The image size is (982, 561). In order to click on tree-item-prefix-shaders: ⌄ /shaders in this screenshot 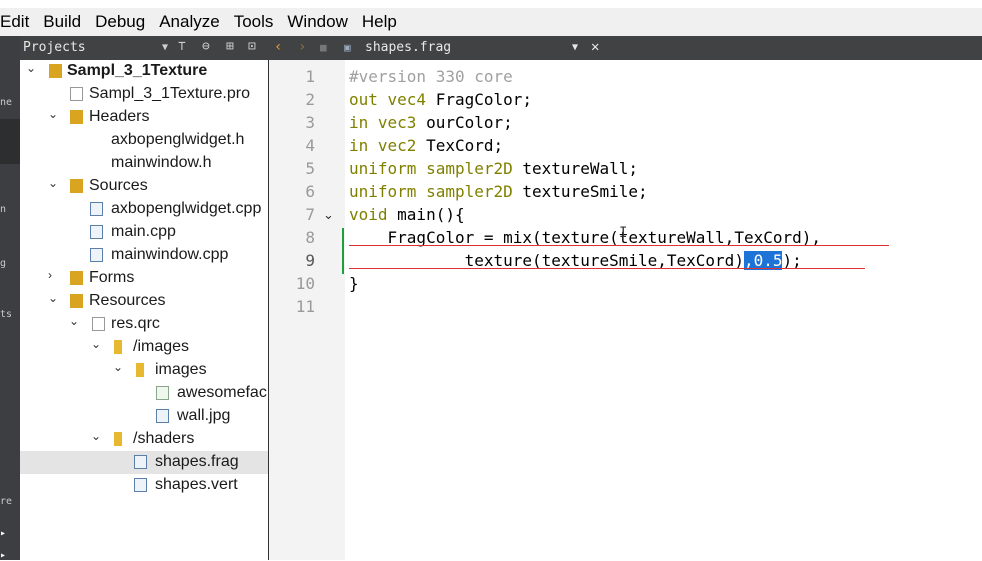, I will do `click(144, 439)`.